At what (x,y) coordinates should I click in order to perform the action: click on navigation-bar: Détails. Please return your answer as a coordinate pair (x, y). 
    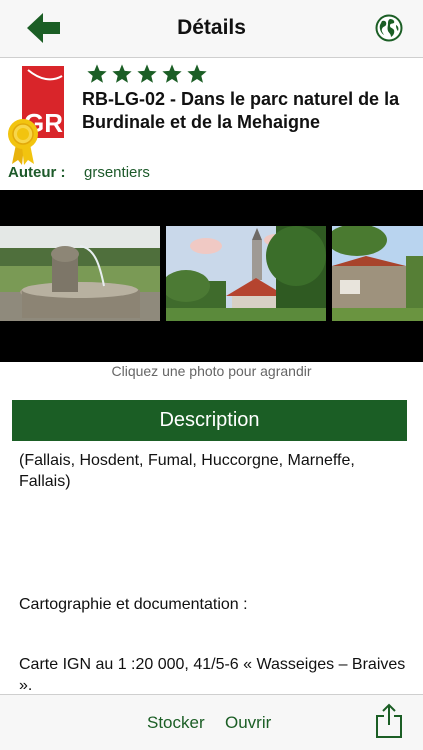
    Looking at the image, I should click on (211, 29).